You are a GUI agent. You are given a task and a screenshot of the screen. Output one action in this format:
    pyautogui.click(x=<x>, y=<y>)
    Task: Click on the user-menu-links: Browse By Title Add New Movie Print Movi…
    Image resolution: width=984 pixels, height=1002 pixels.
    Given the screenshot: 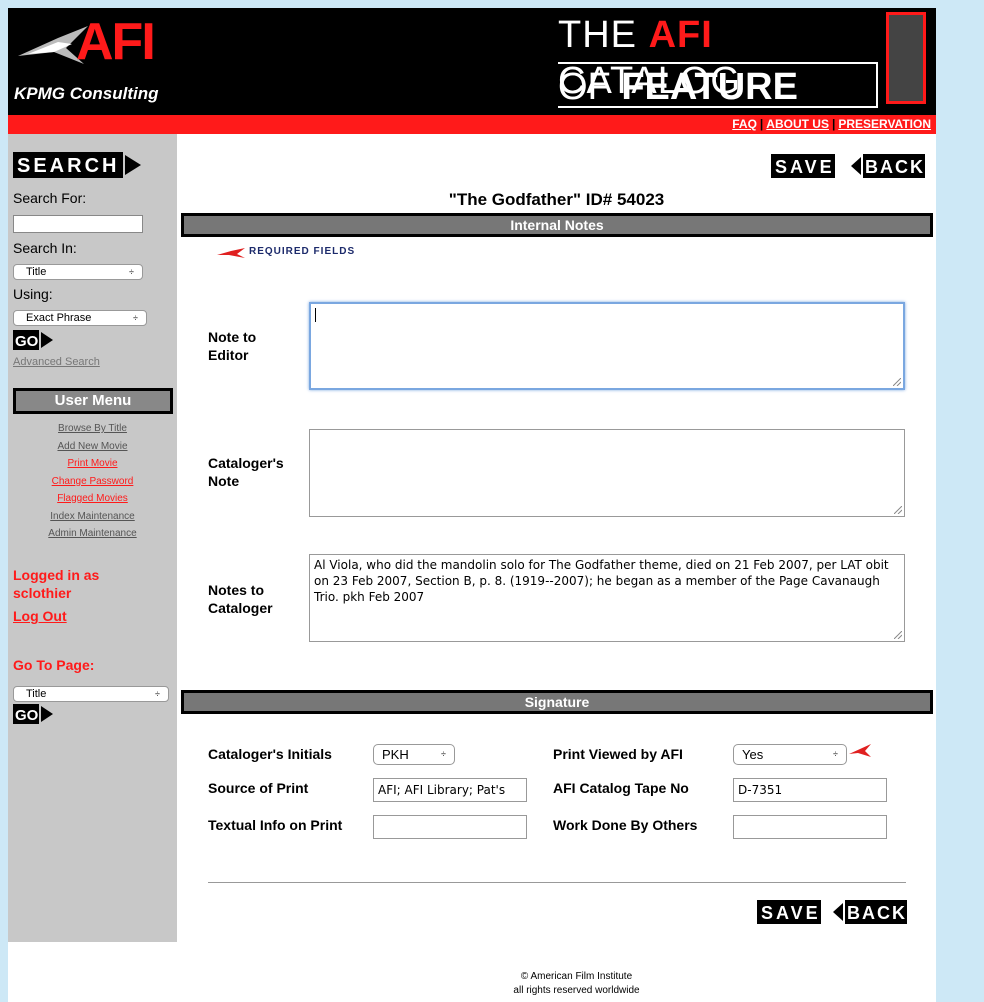 What is the action you would take?
    pyautogui.click(x=92, y=481)
    